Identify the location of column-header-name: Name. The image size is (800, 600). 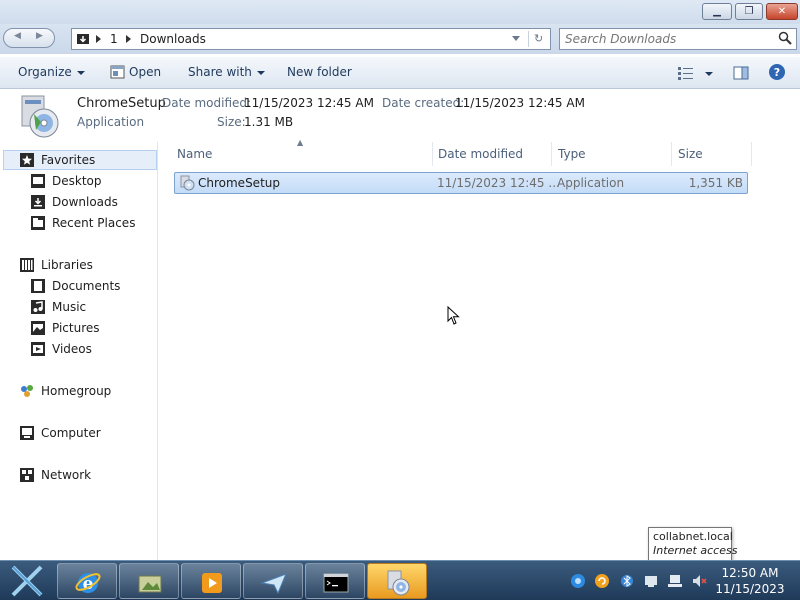
(302, 154).